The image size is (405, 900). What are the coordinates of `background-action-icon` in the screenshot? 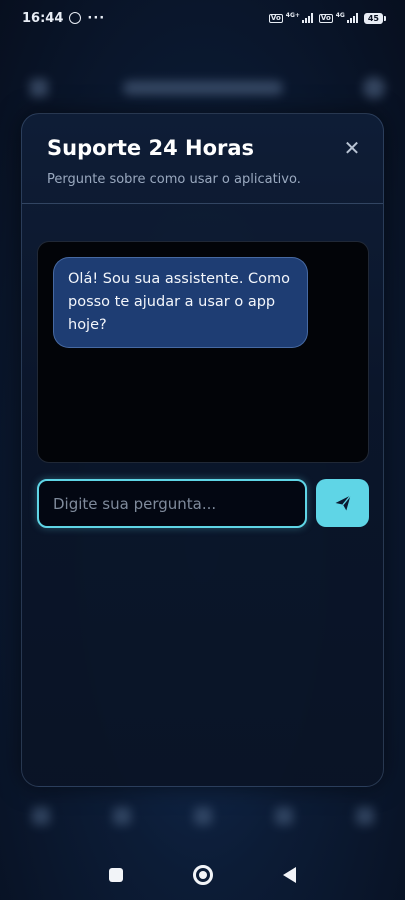 It's located at (374, 88).